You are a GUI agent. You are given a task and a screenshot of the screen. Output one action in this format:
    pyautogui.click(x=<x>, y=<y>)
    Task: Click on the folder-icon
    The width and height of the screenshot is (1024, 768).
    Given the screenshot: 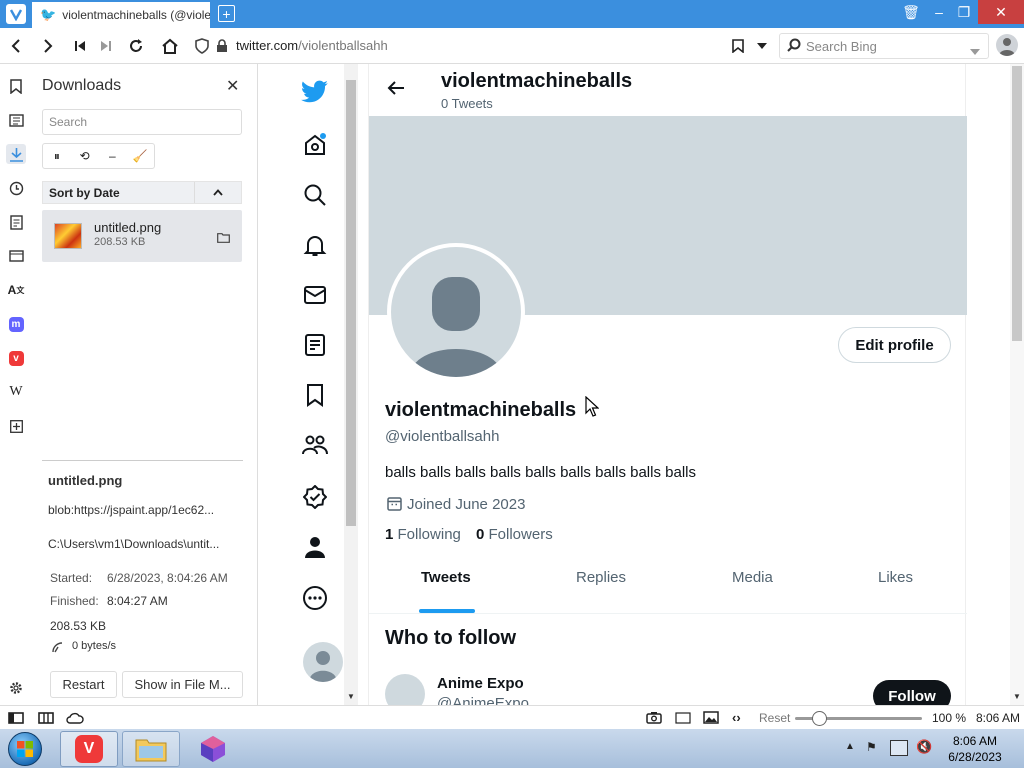 What is the action you would take?
    pyautogui.click(x=223, y=238)
    